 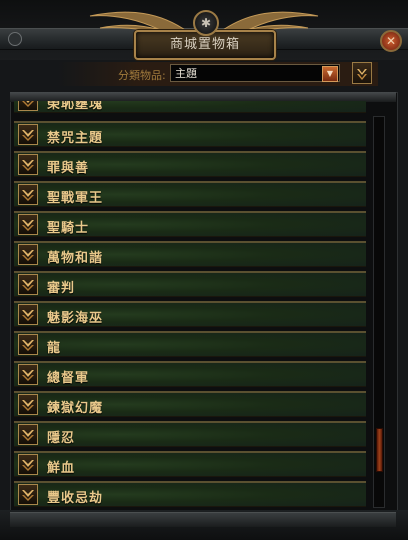 What do you see at coordinates (190, 344) in the screenshot?
I see `list-item: 龍` at bounding box center [190, 344].